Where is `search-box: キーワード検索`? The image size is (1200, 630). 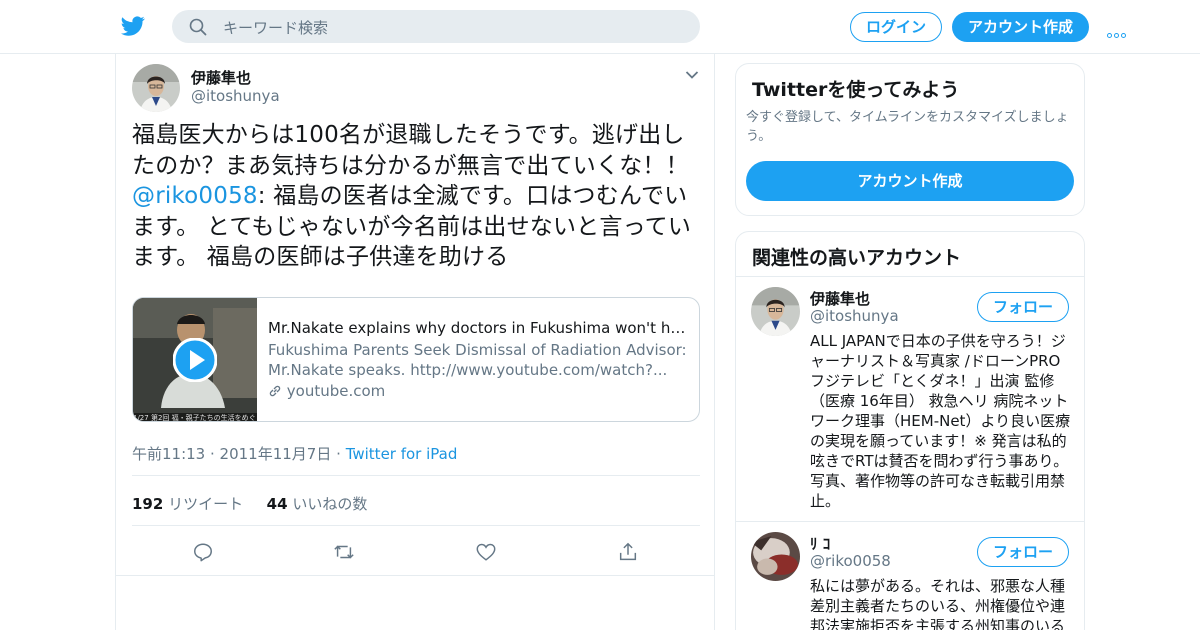 search-box: キーワード検索 is located at coordinates (436, 26).